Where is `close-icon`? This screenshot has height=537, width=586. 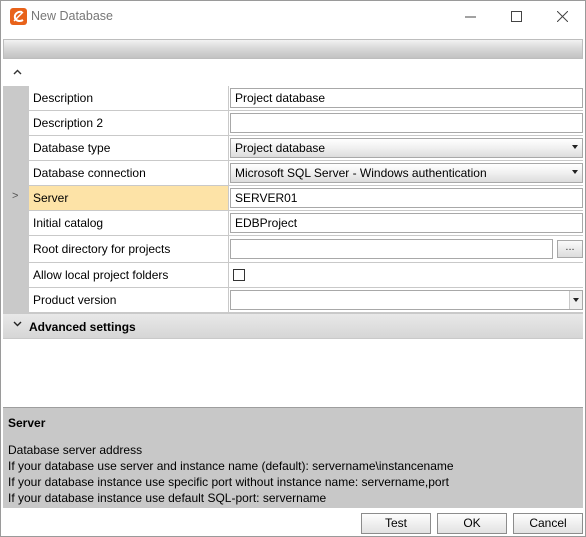 close-icon is located at coordinates (562, 16).